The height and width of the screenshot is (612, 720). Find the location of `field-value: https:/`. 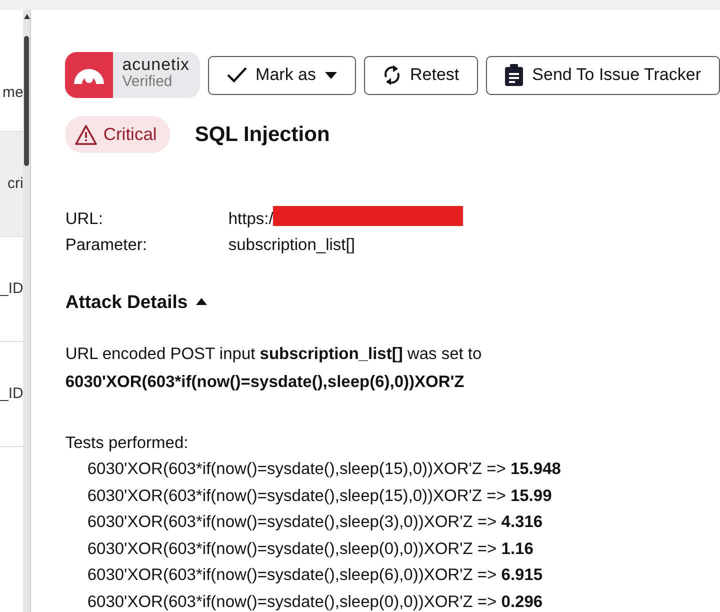

field-value: https:/ is located at coordinates (251, 219).